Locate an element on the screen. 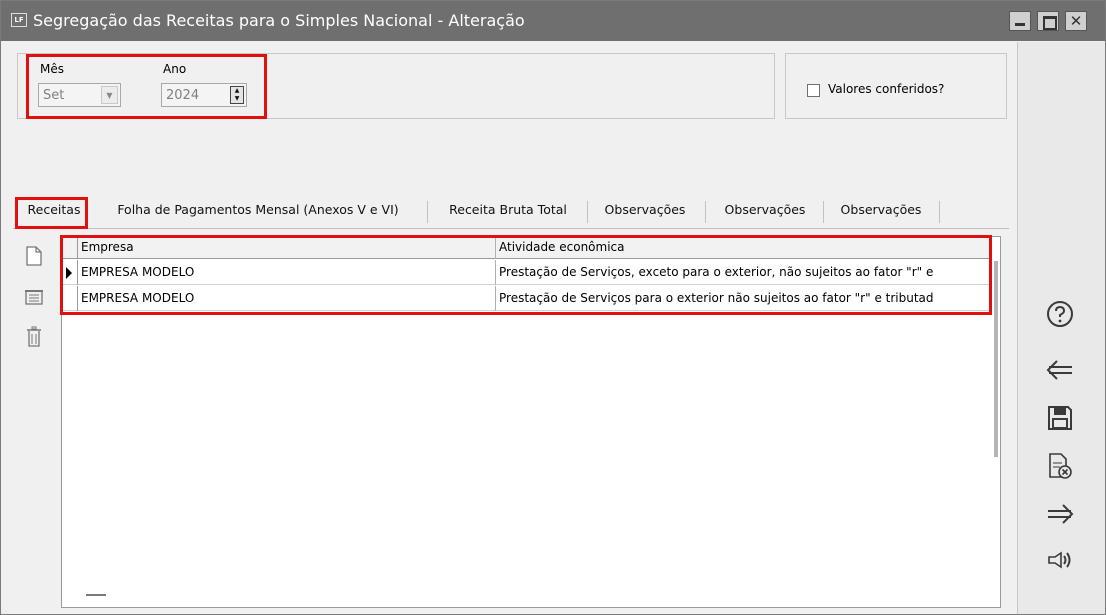 The image size is (1106, 615). tab-observacoes-3: Observações is located at coordinates (881, 210).